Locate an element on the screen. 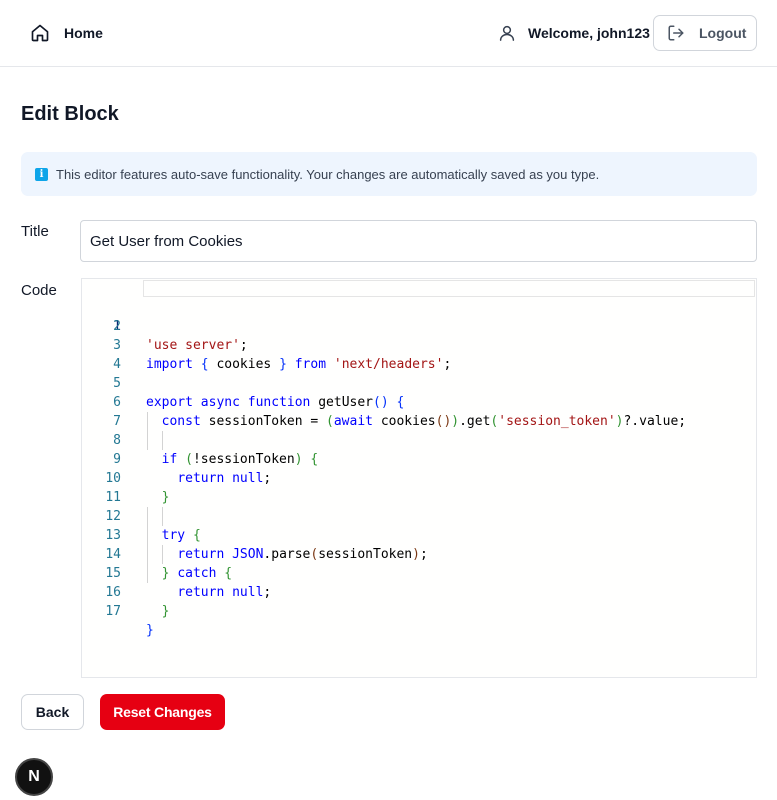 This screenshot has height=800, width=777. user-welcome: Welcome, john123 is located at coordinates (574, 33).